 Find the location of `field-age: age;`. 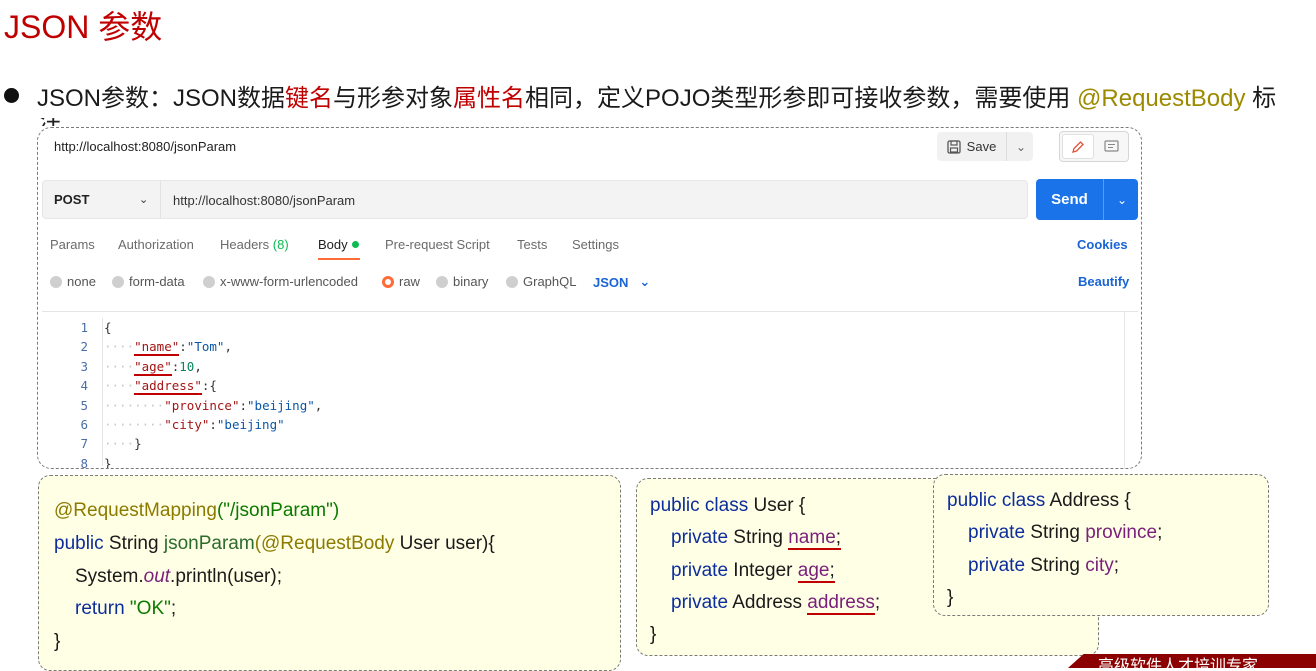

field-age: age; is located at coordinates (816, 571).